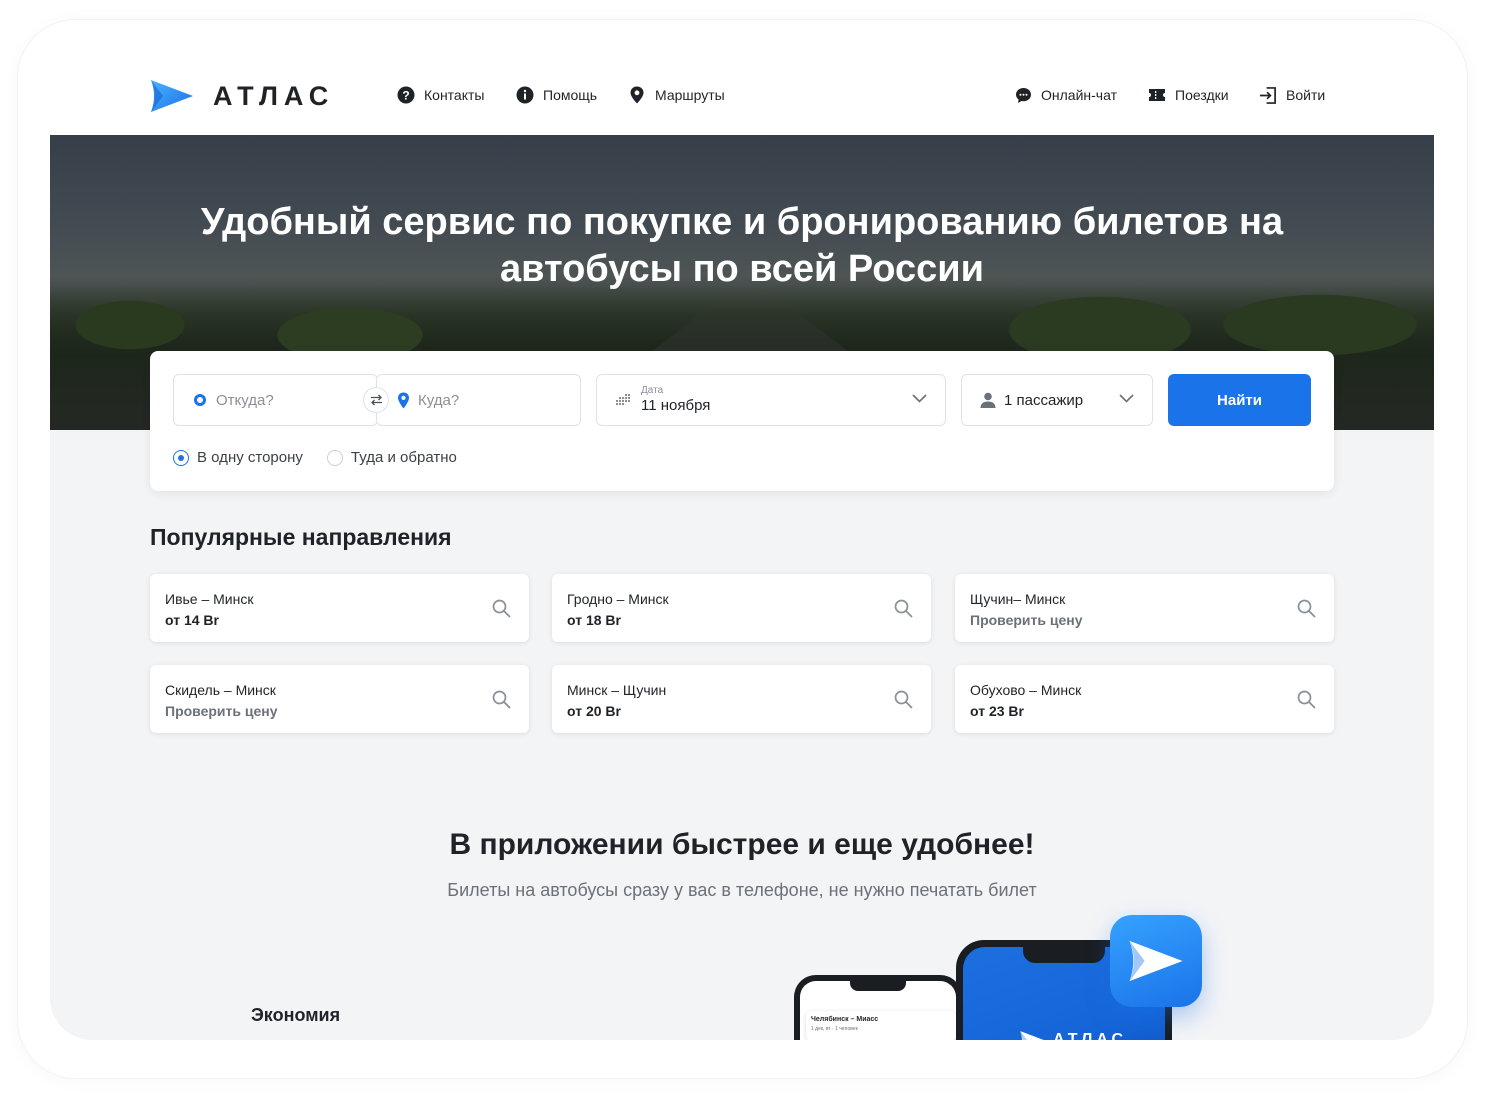 The image size is (1485, 1099). Describe the element at coordinates (997, 711) in the screenshot. I see `route-price: от 23 Br` at that location.